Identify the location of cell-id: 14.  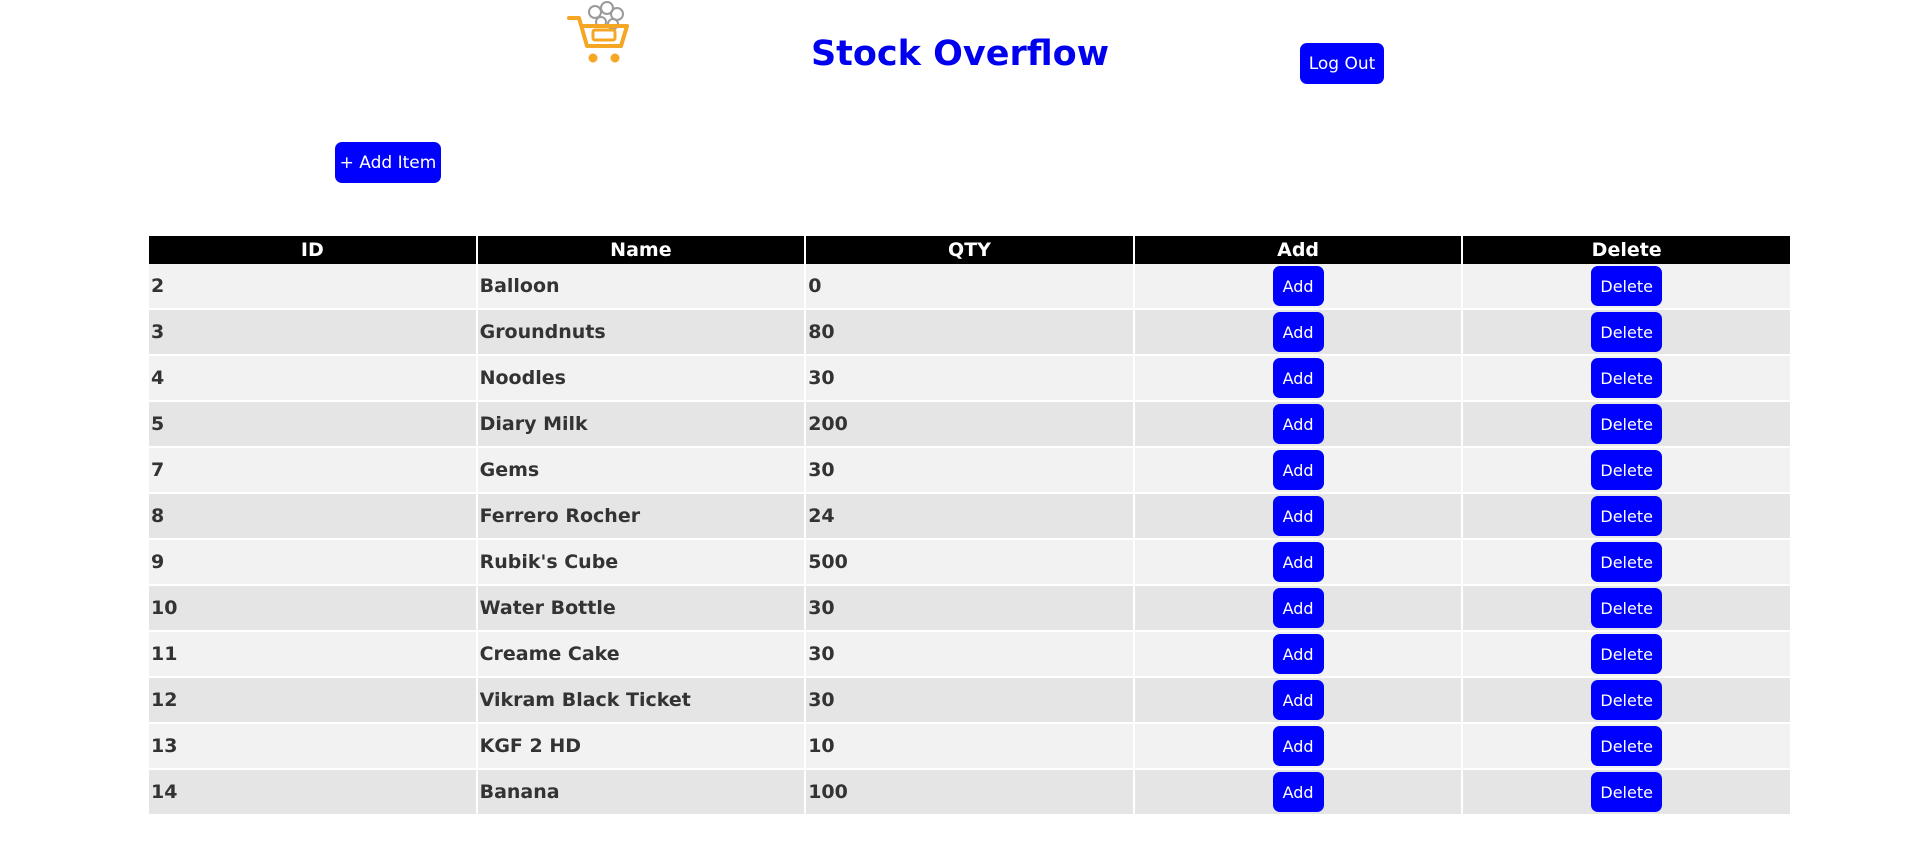
(312, 793).